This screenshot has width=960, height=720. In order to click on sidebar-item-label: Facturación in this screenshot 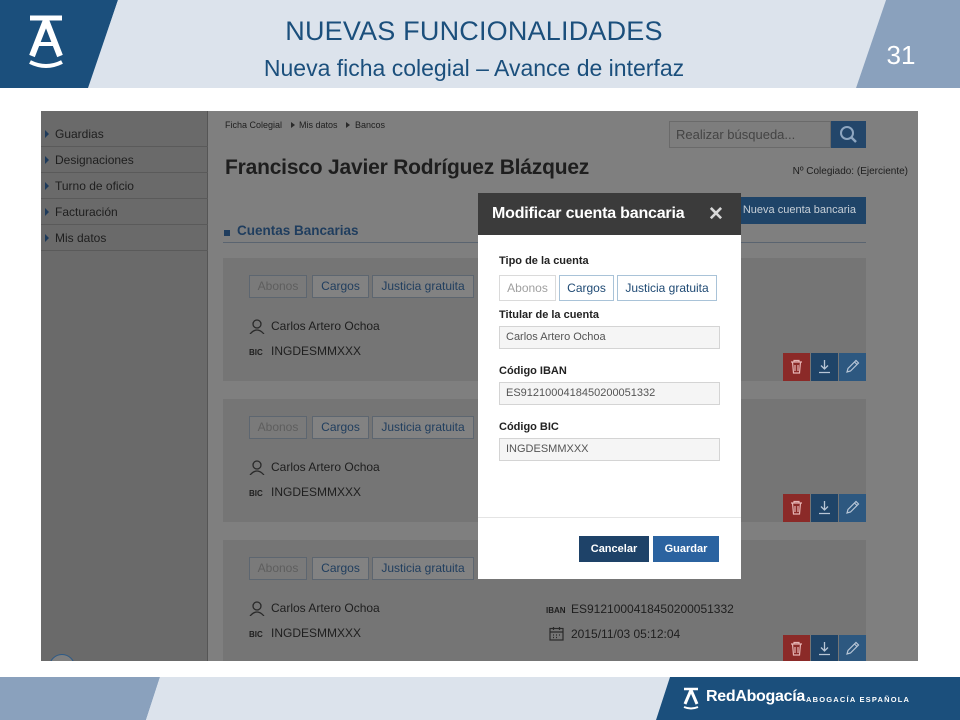, I will do `click(86, 212)`.